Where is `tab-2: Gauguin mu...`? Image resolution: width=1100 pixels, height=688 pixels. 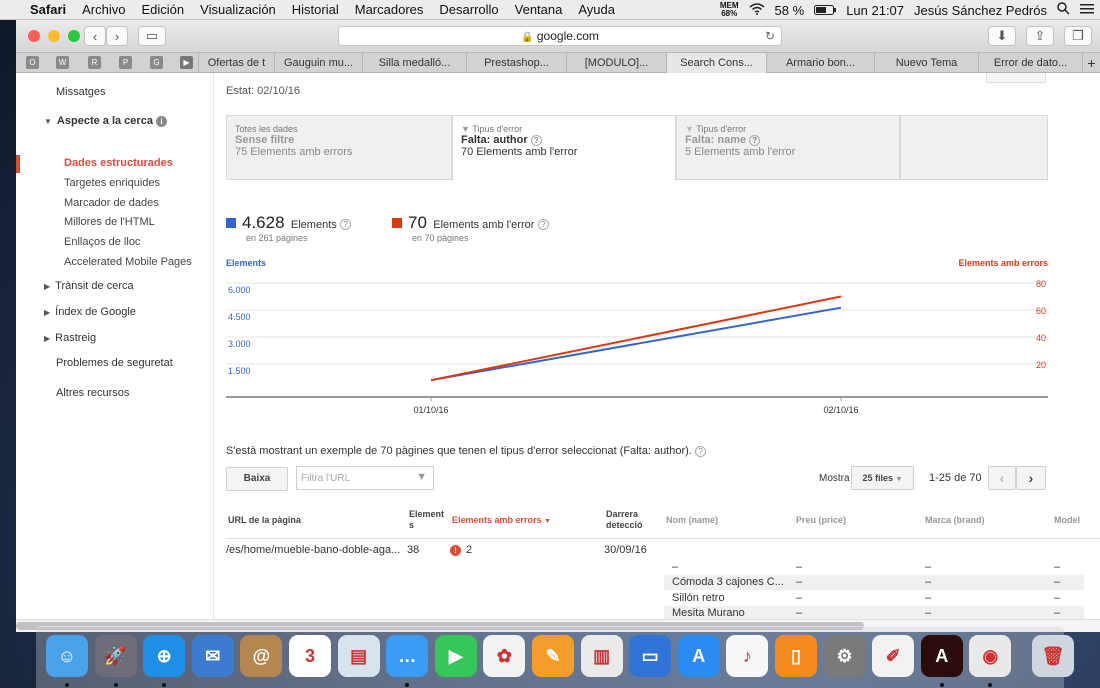
tab-2: Gauguin mu... is located at coordinates (318, 63).